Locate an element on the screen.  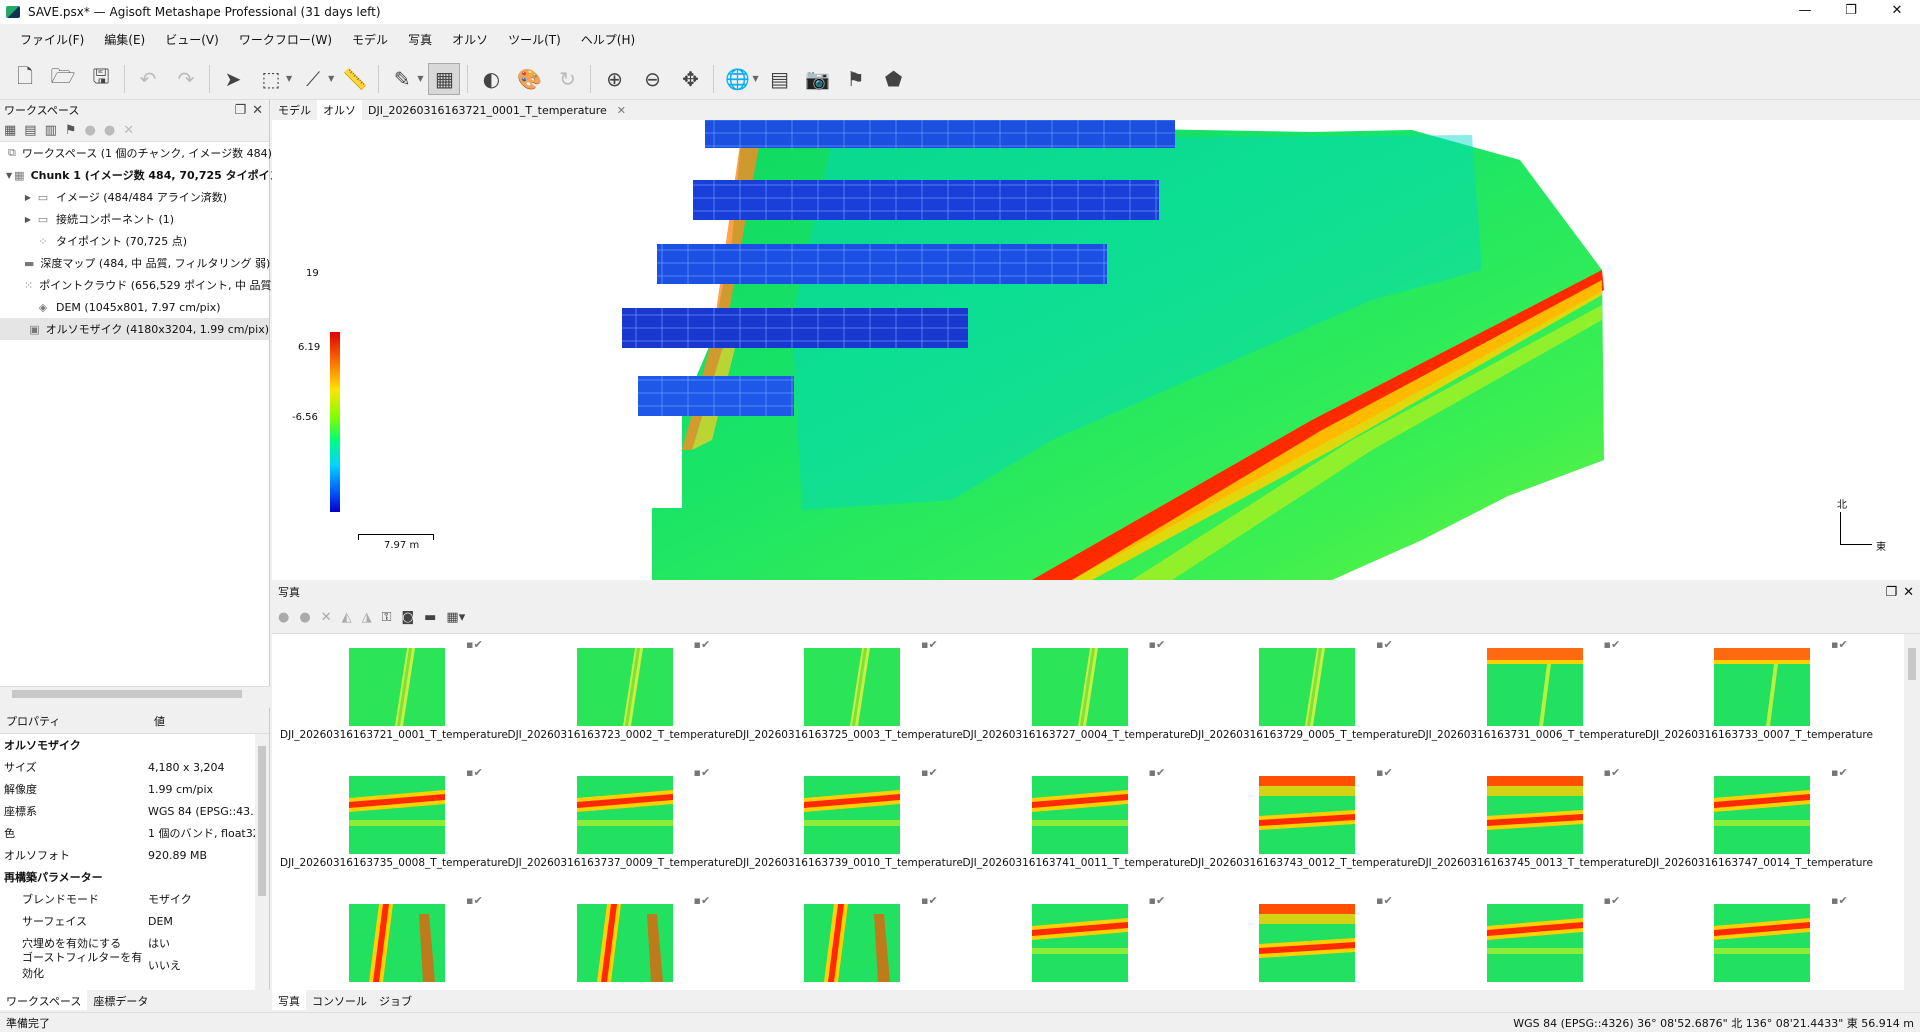
photo-thumbnail: ▪✔ DJI_20260316163747_0014_T_temperature is located at coordinates (1759, 824).